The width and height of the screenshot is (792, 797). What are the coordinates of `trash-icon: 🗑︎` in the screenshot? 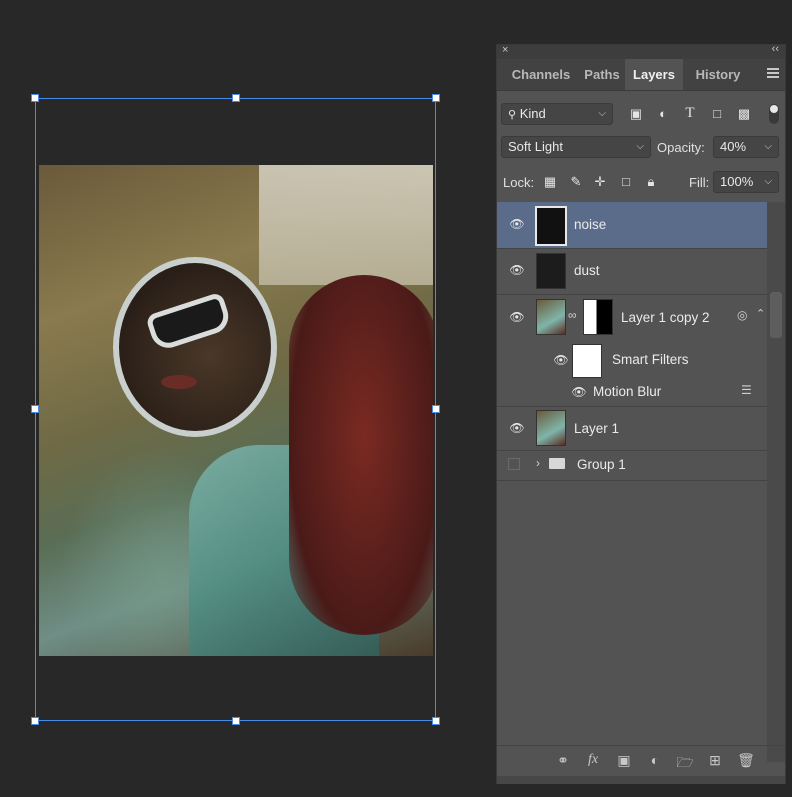 It's located at (746, 760).